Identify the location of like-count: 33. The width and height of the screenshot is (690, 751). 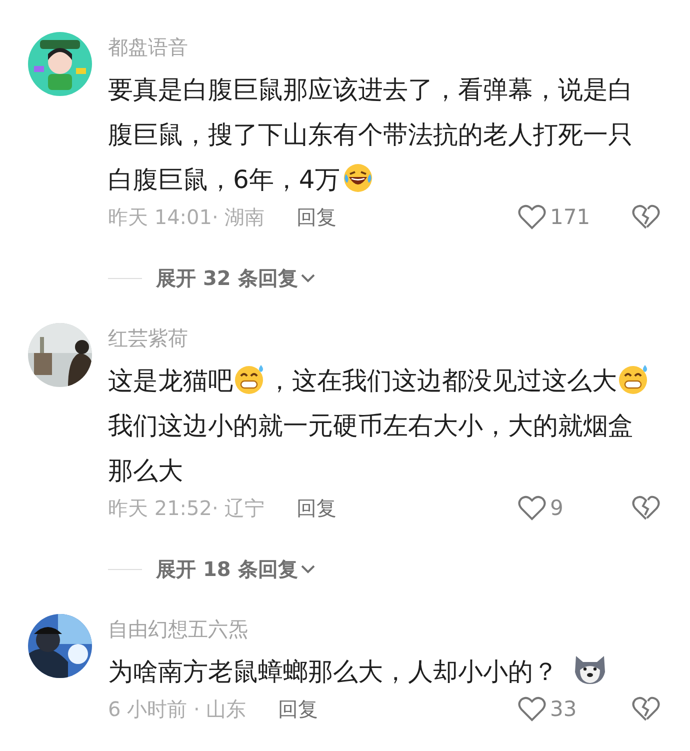
(564, 709).